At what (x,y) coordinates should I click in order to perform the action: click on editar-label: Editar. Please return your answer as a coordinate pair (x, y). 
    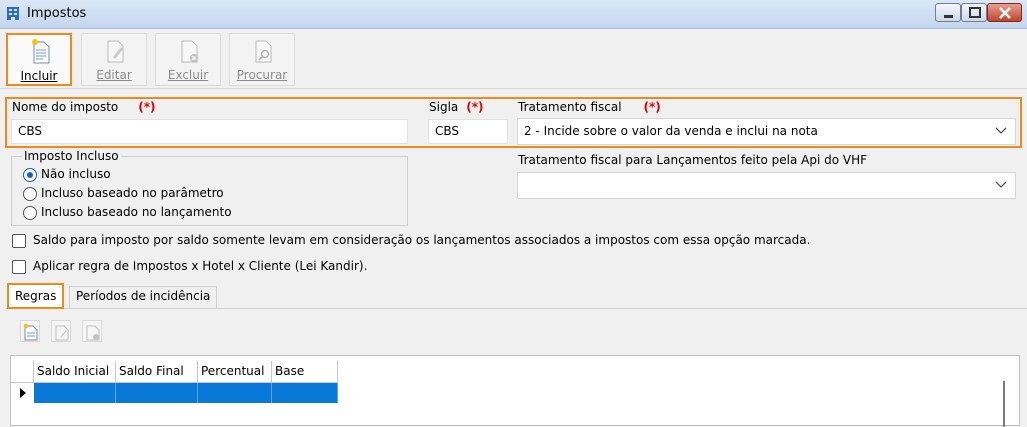
    Looking at the image, I should click on (114, 75).